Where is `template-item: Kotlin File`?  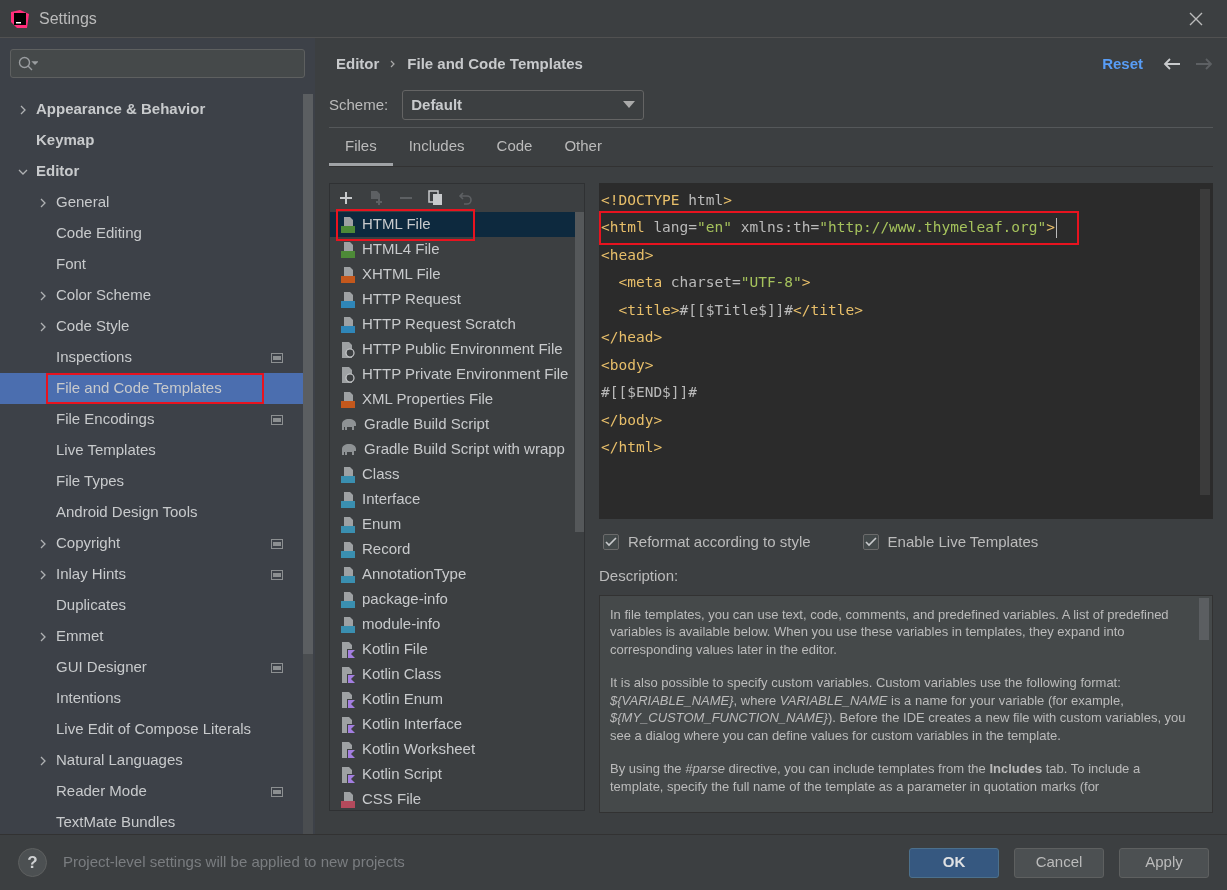
template-item: Kotlin File is located at coordinates (452, 649).